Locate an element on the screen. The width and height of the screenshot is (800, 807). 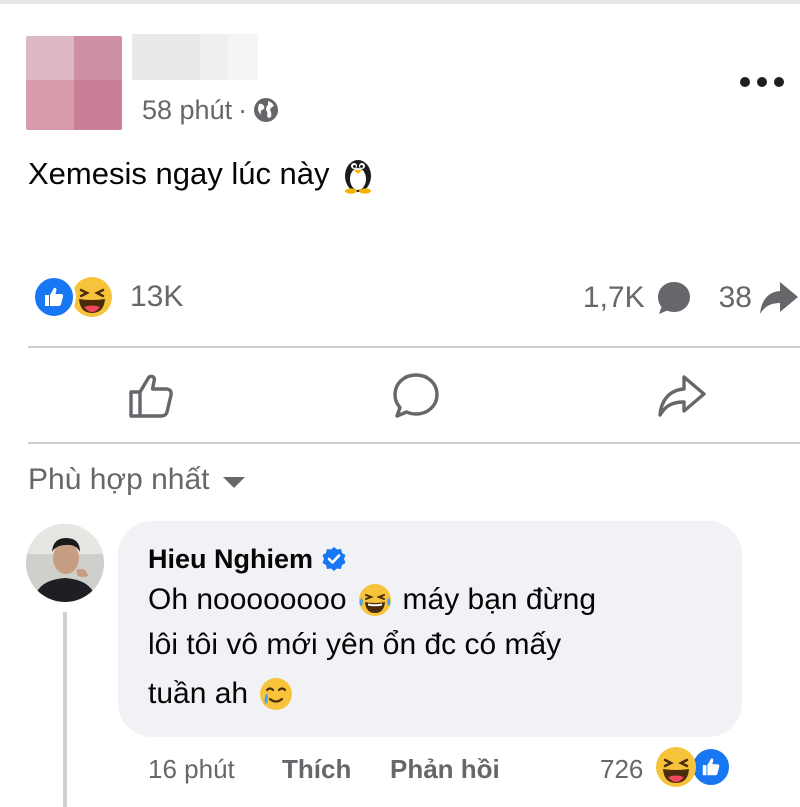
post-meta: 58 phút · is located at coordinates (210, 110).